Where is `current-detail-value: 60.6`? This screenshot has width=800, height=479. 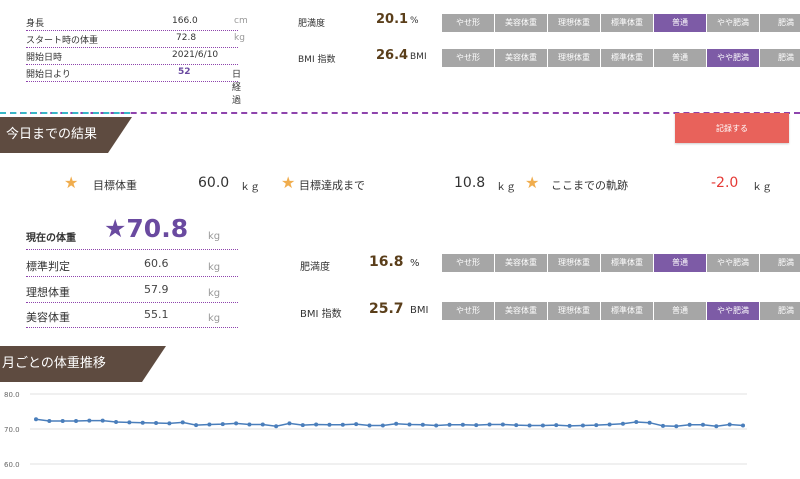
current-detail-value: 60.6 is located at coordinates (156, 263).